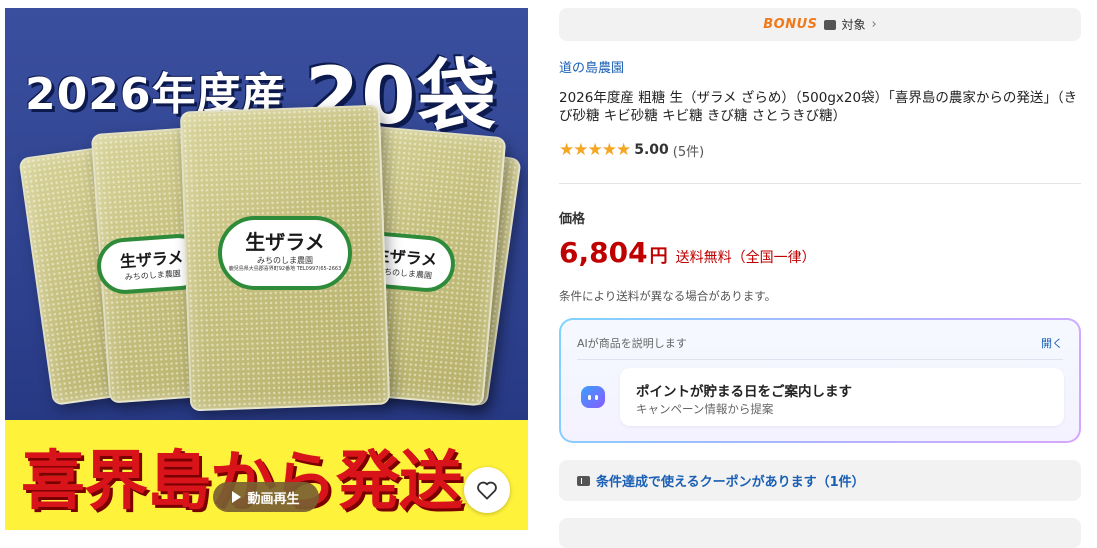  Describe the element at coordinates (790, 24) in the screenshot. I see `bonus-logo: BONUS` at that location.